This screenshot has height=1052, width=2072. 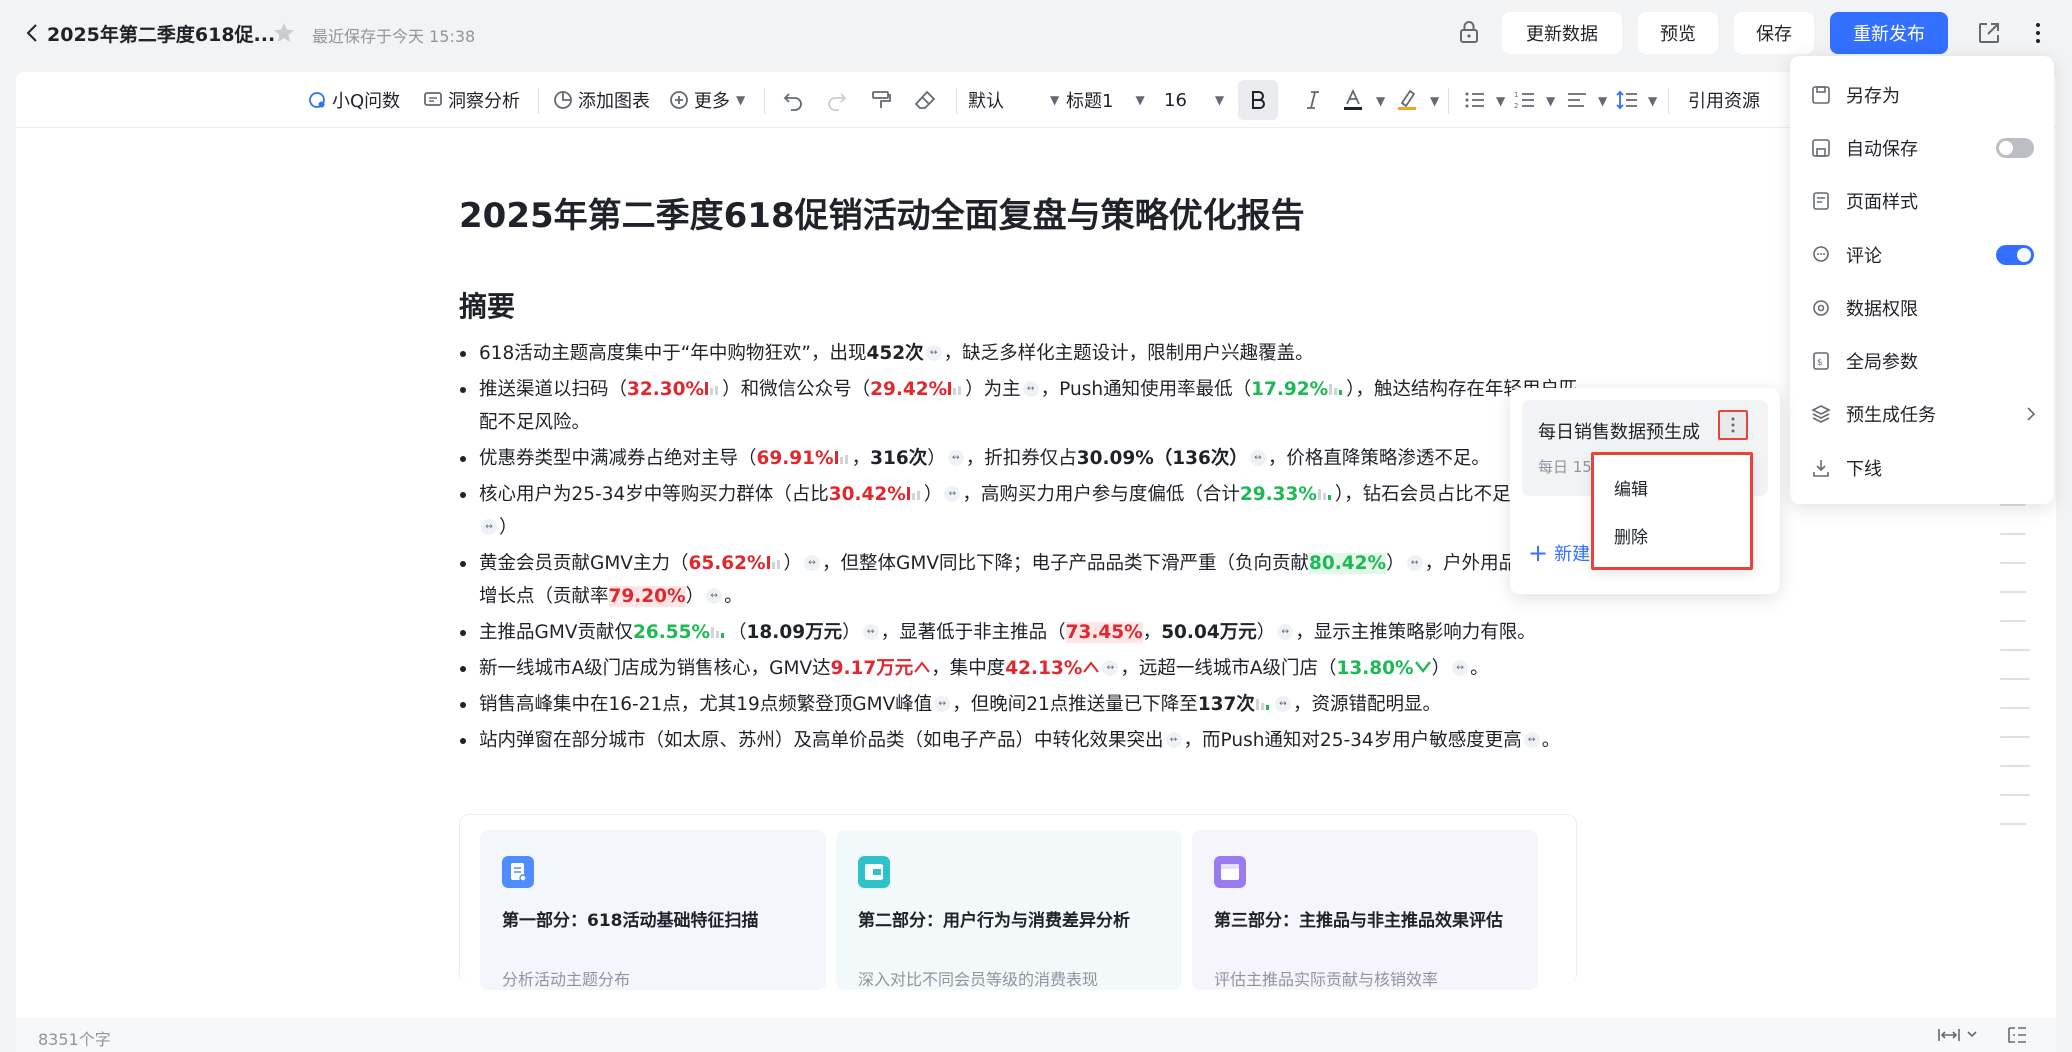 What do you see at coordinates (518, 872) in the screenshot?
I see `document-icon` at bounding box center [518, 872].